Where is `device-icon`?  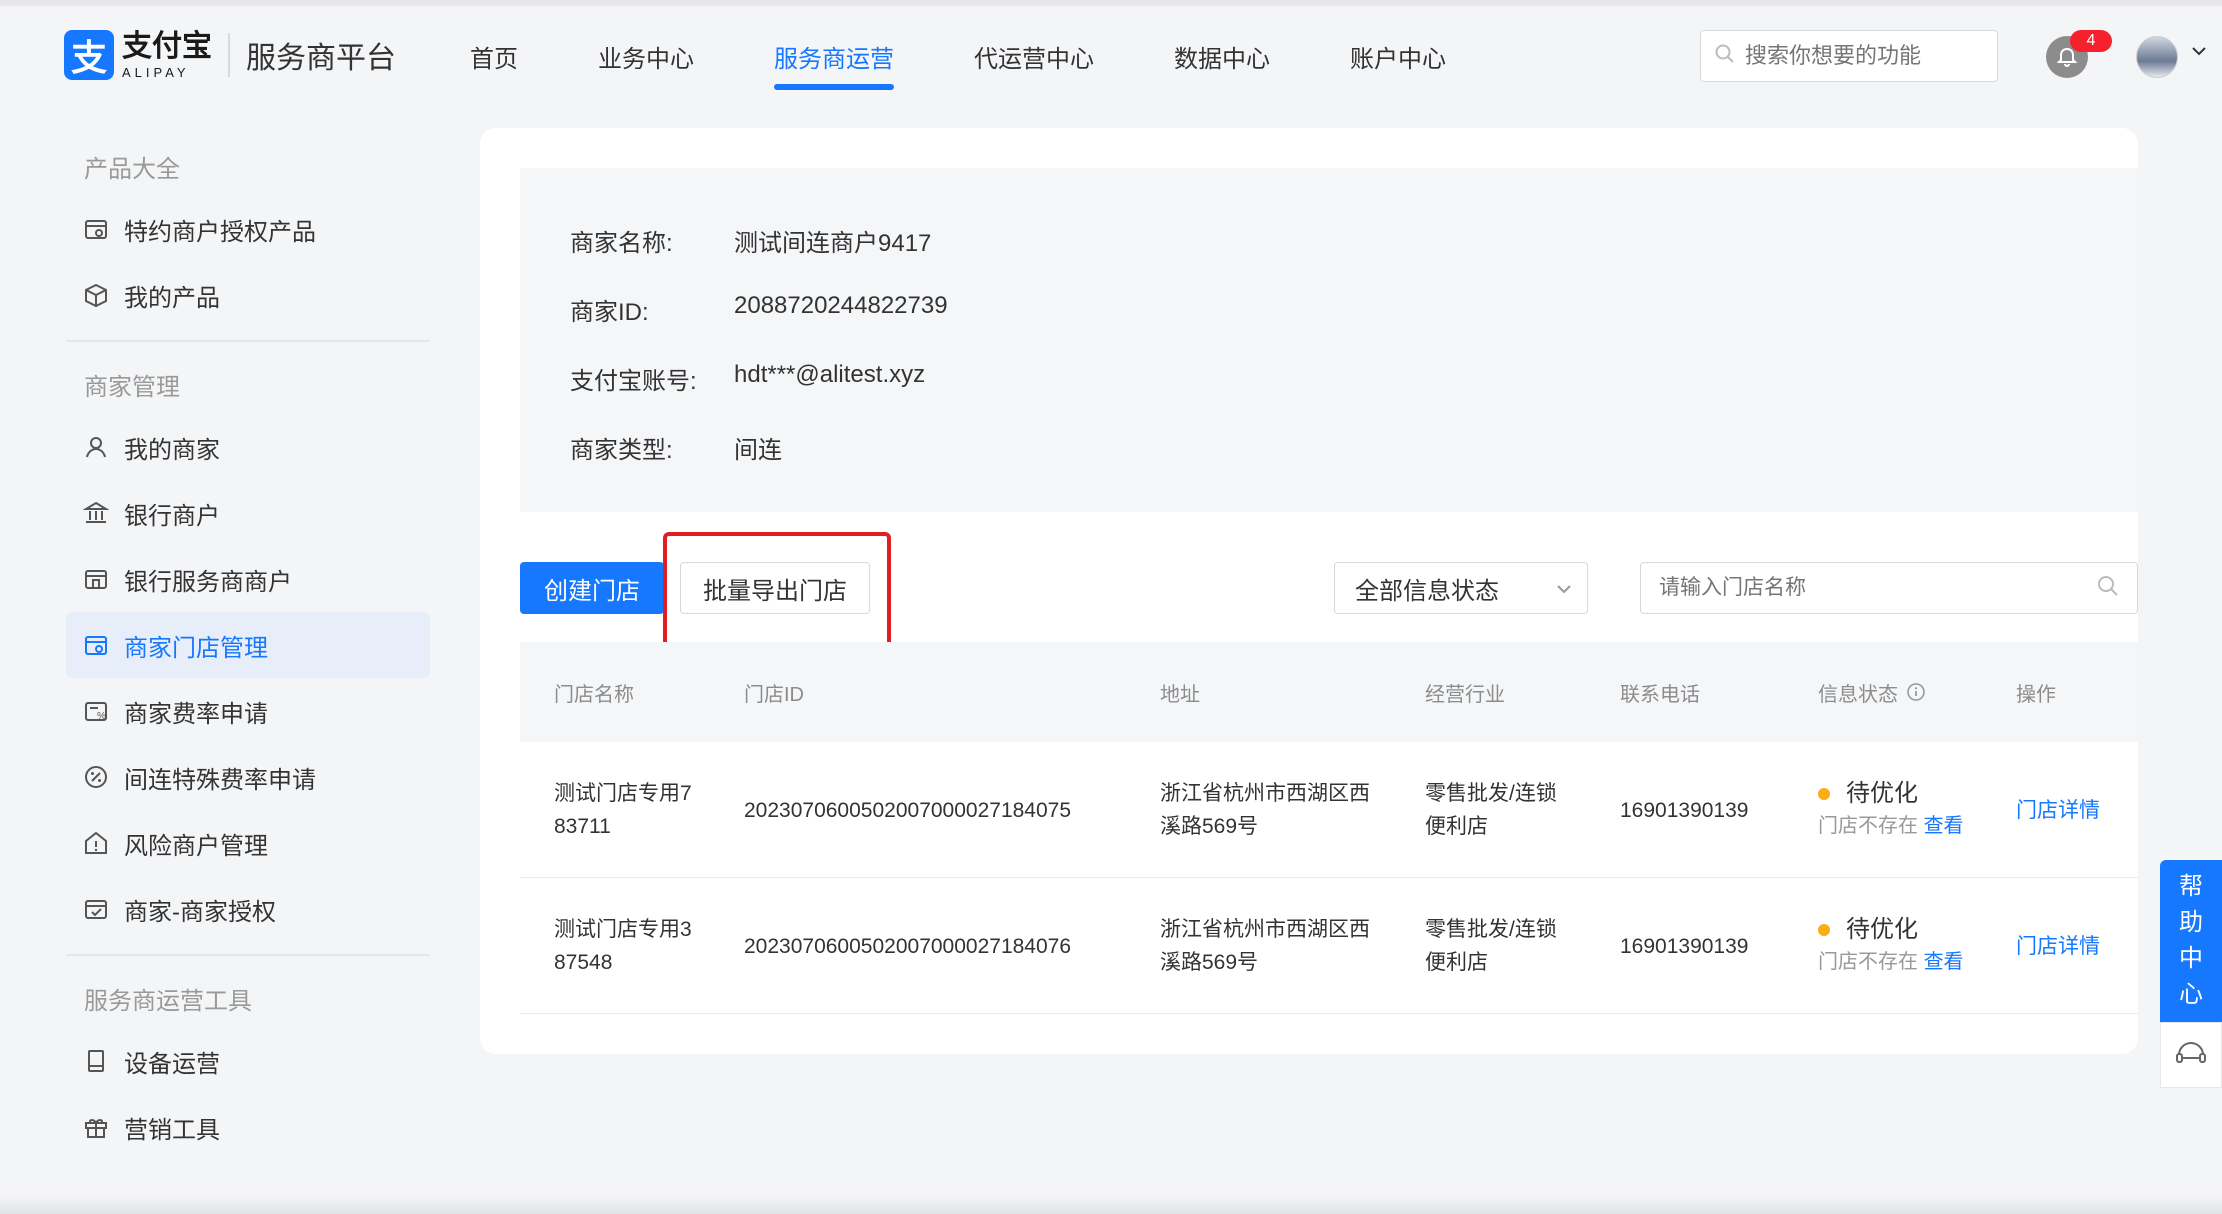 device-icon is located at coordinates (96, 1061).